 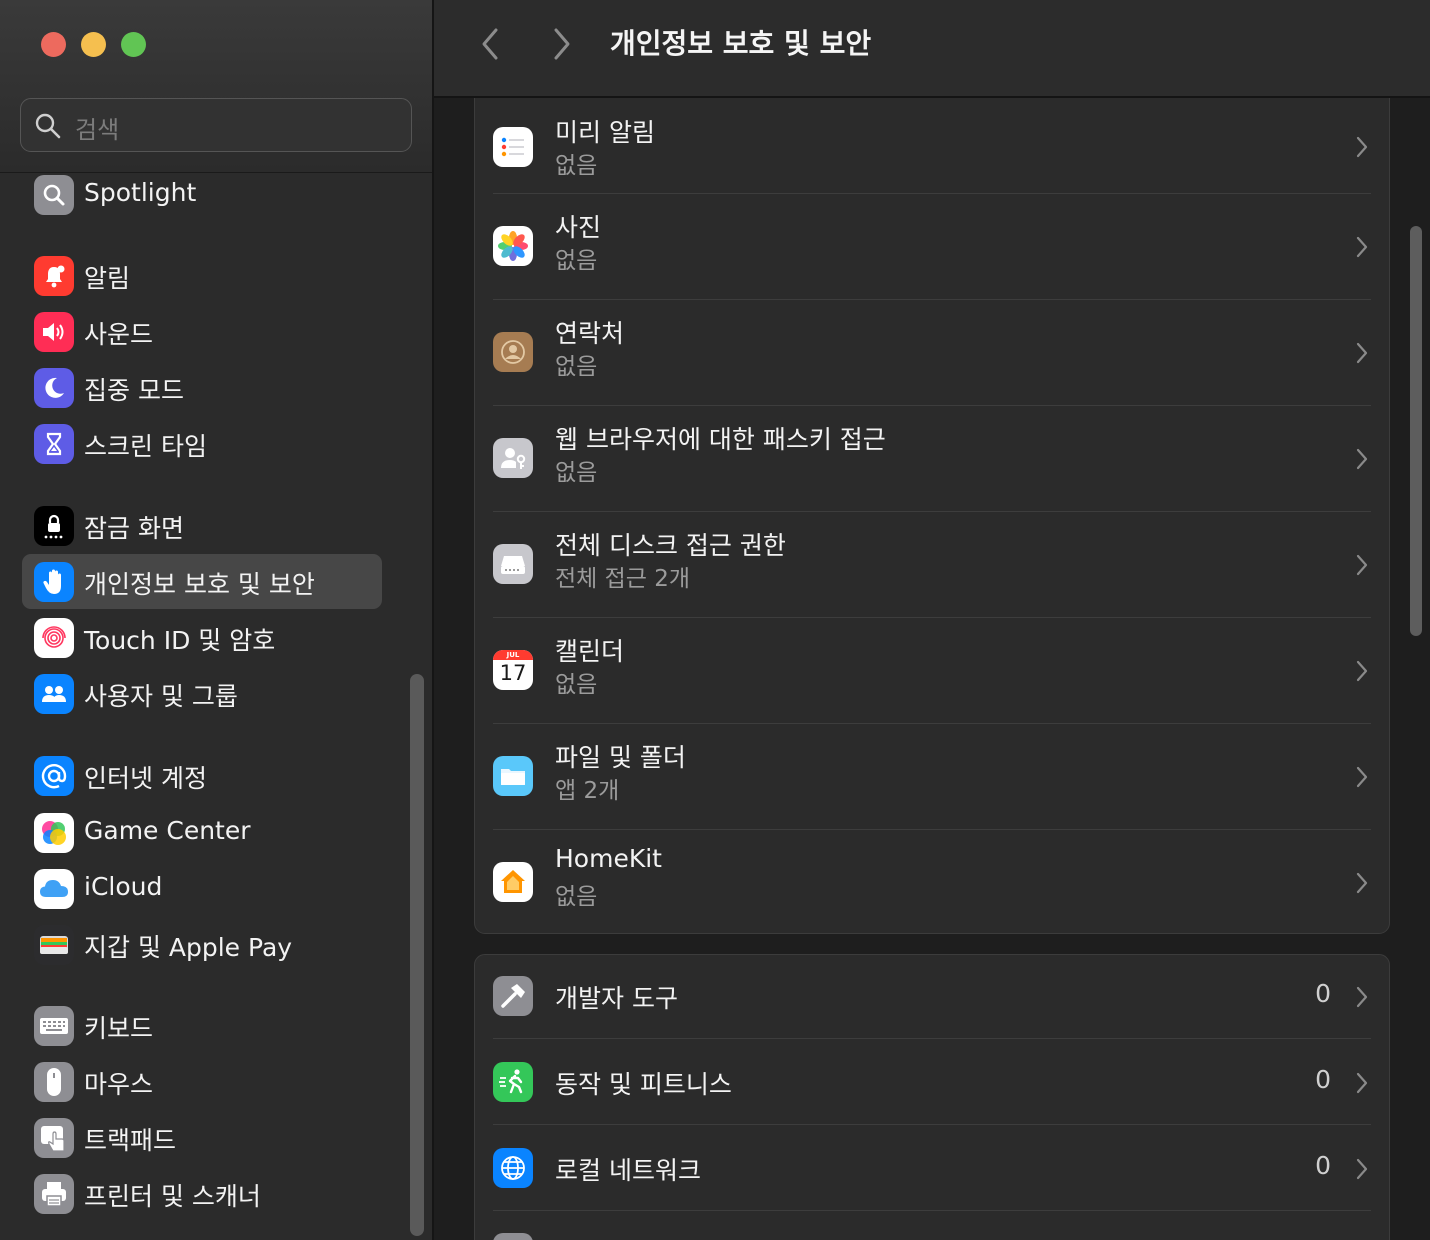 I want to click on at-sign-icon, so click(x=54, y=776).